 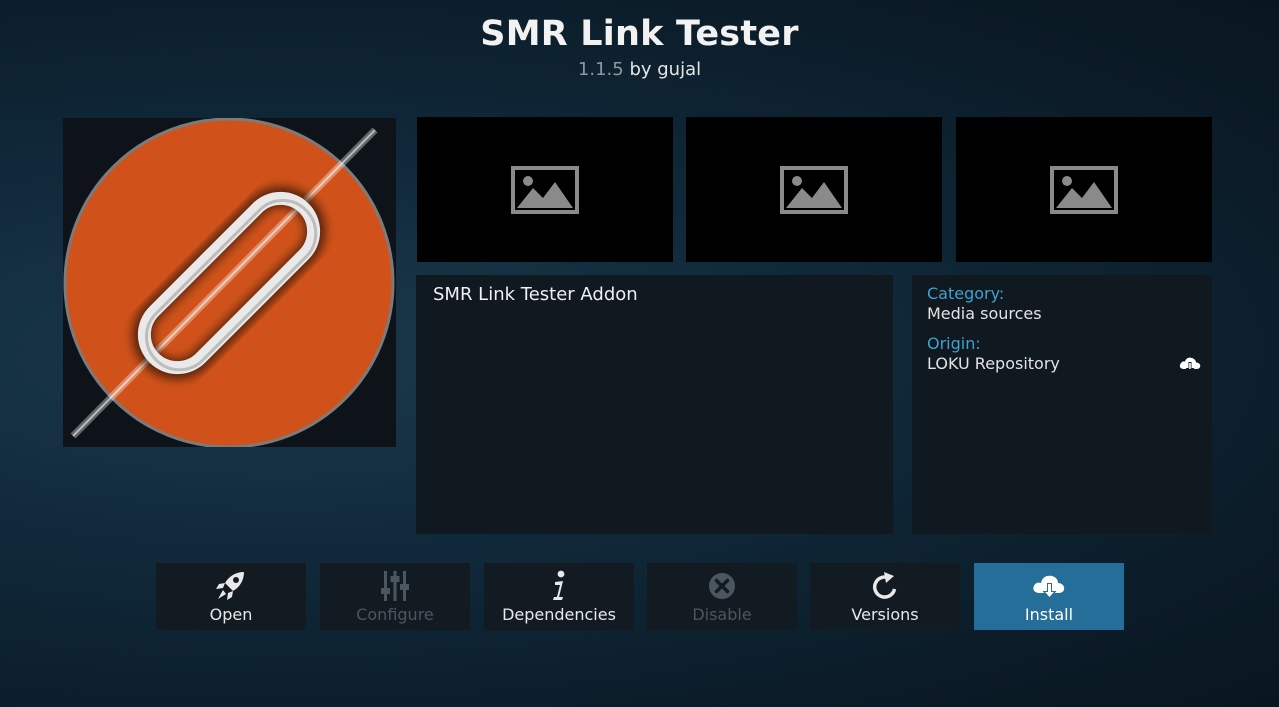 What do you see at coordinates (230, 586) in the screenshot?
I see `rocket-icon` at bounding box center [230, 586].